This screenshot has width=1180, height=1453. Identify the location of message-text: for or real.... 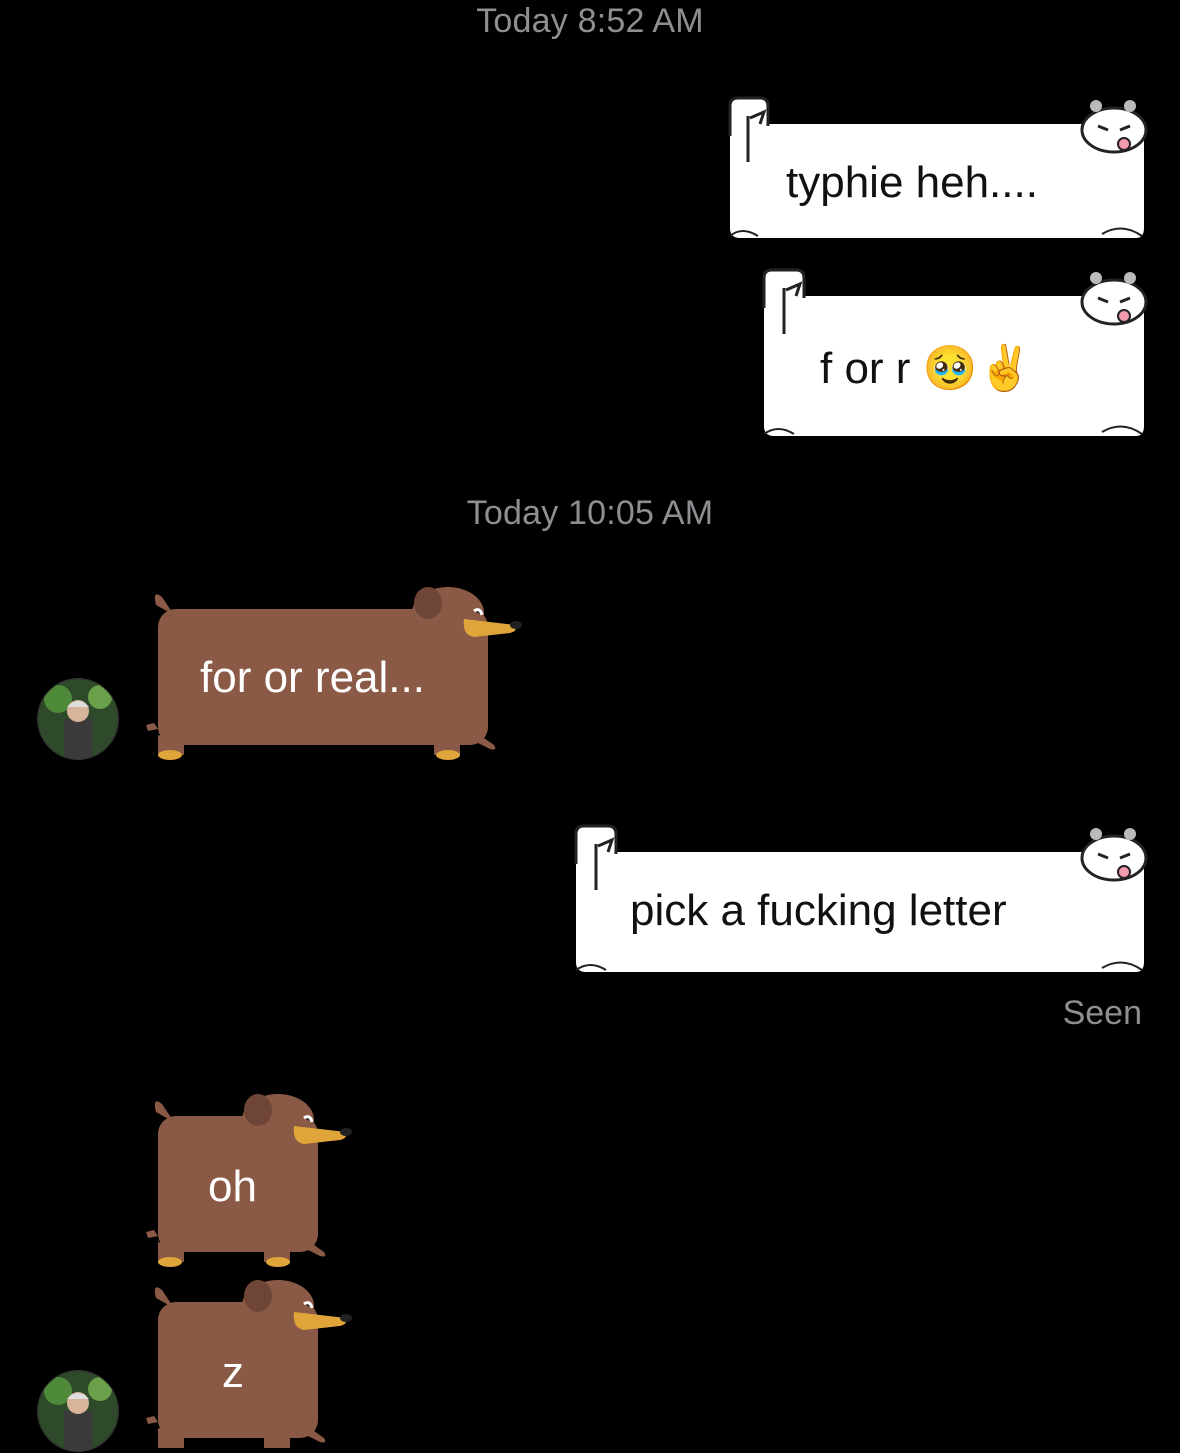
(312, 677).